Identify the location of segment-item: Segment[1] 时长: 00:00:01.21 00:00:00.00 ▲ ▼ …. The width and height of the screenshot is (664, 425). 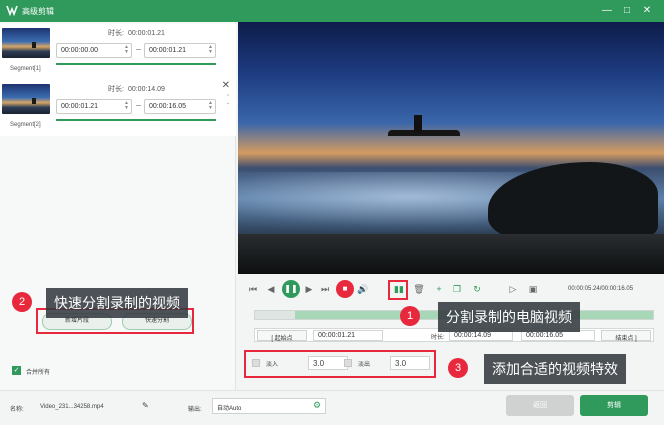
(118, 52).